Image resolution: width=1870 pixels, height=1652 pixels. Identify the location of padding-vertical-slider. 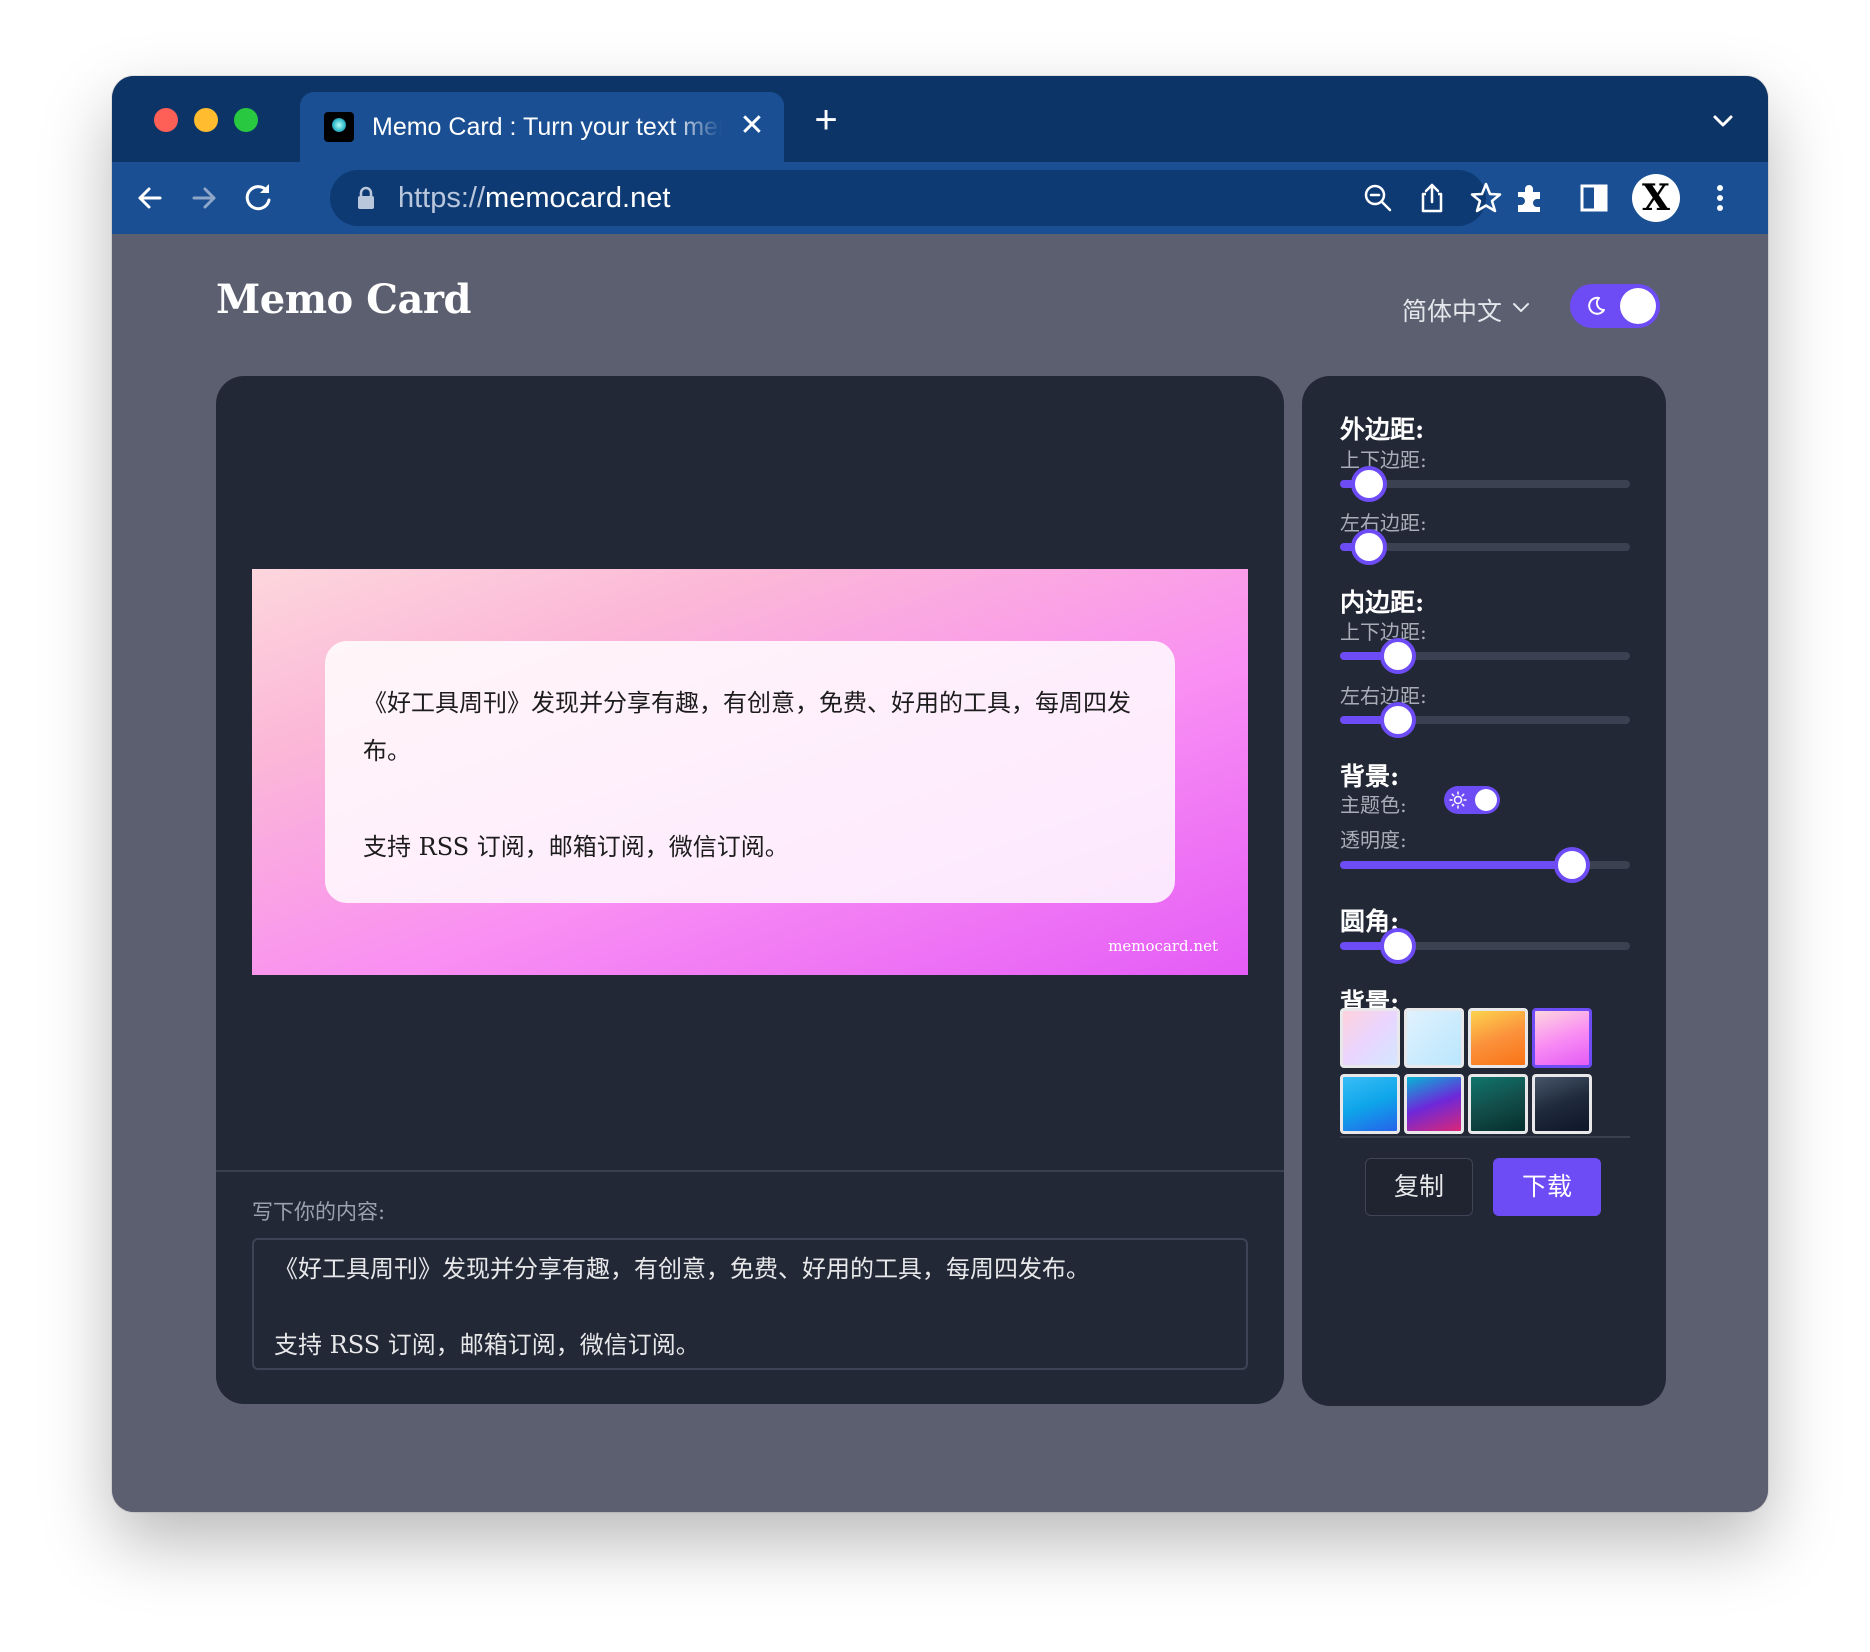
(1485, 656).